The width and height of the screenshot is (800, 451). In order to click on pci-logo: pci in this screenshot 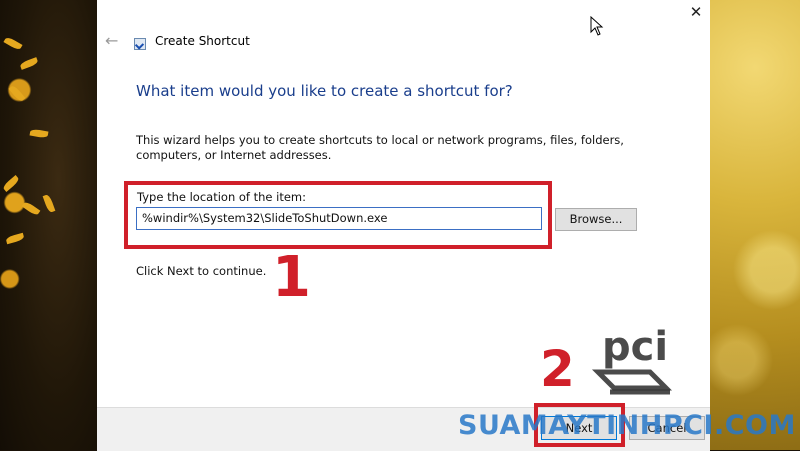, I will do `click(632, 359)`.